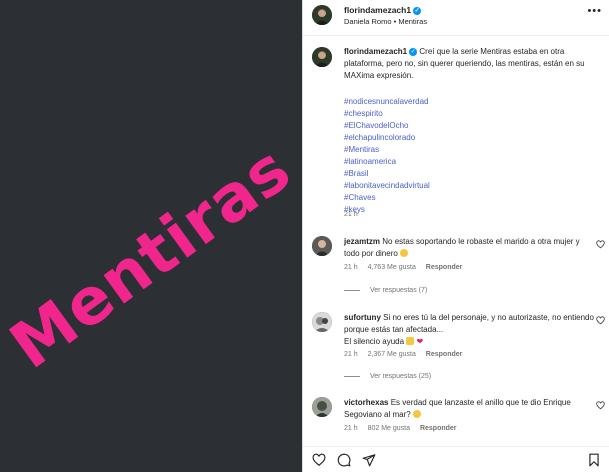  I want to click on smile-emoji-icon, so click(416, 414).